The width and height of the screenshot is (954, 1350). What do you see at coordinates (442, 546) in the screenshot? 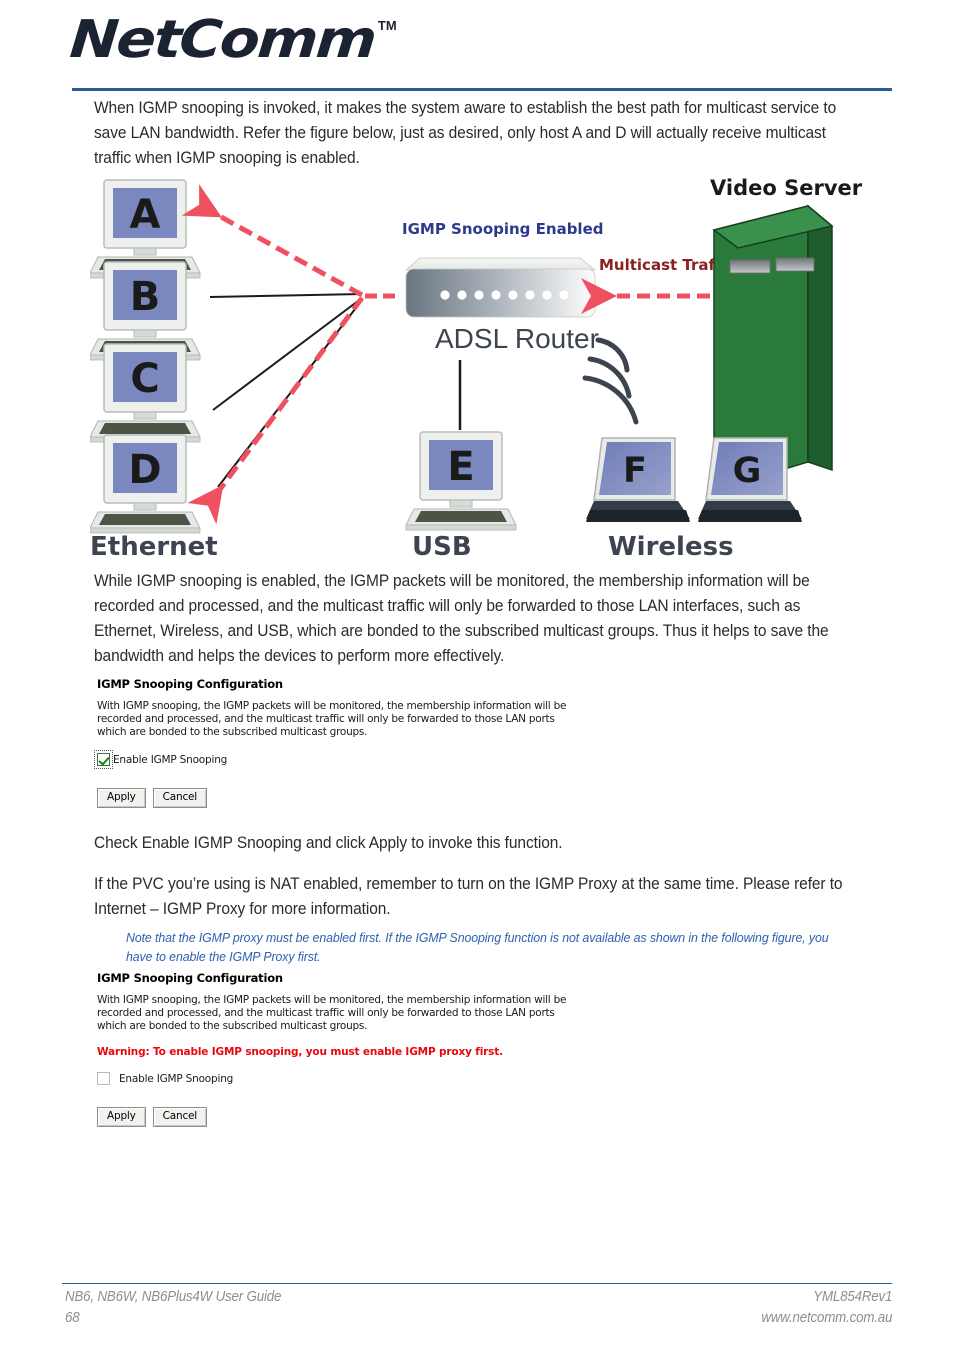
I see `usb-label: USB` at bounding box center [442, 546].